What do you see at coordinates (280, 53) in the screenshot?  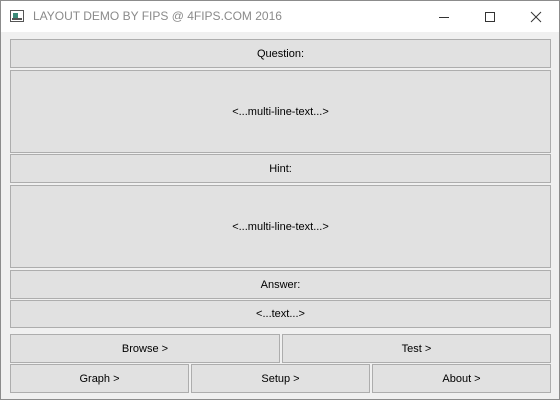 I see `question-label: Question:` at bounding box center [280, 53].